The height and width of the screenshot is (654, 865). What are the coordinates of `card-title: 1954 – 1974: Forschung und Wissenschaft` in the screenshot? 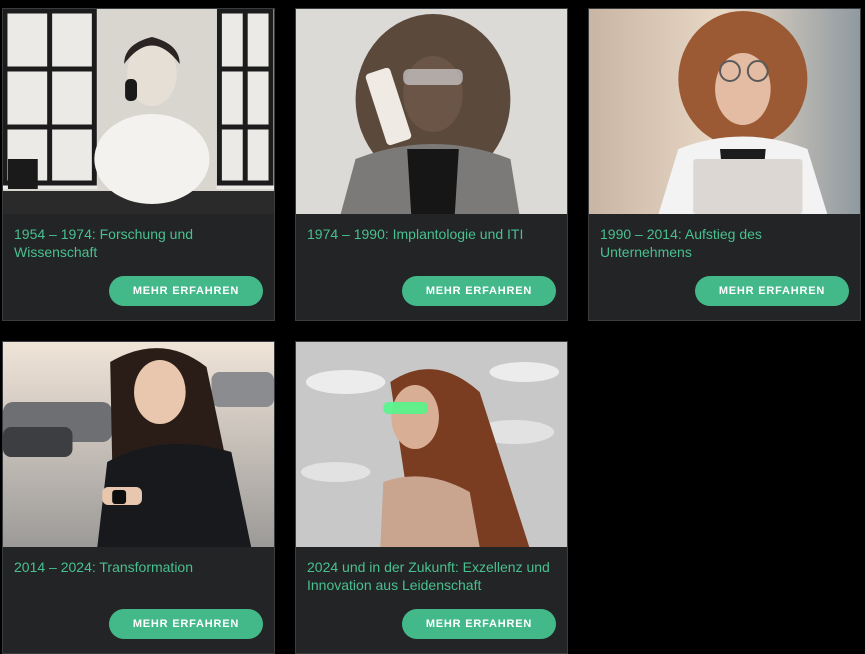 It's located at (104, 243).